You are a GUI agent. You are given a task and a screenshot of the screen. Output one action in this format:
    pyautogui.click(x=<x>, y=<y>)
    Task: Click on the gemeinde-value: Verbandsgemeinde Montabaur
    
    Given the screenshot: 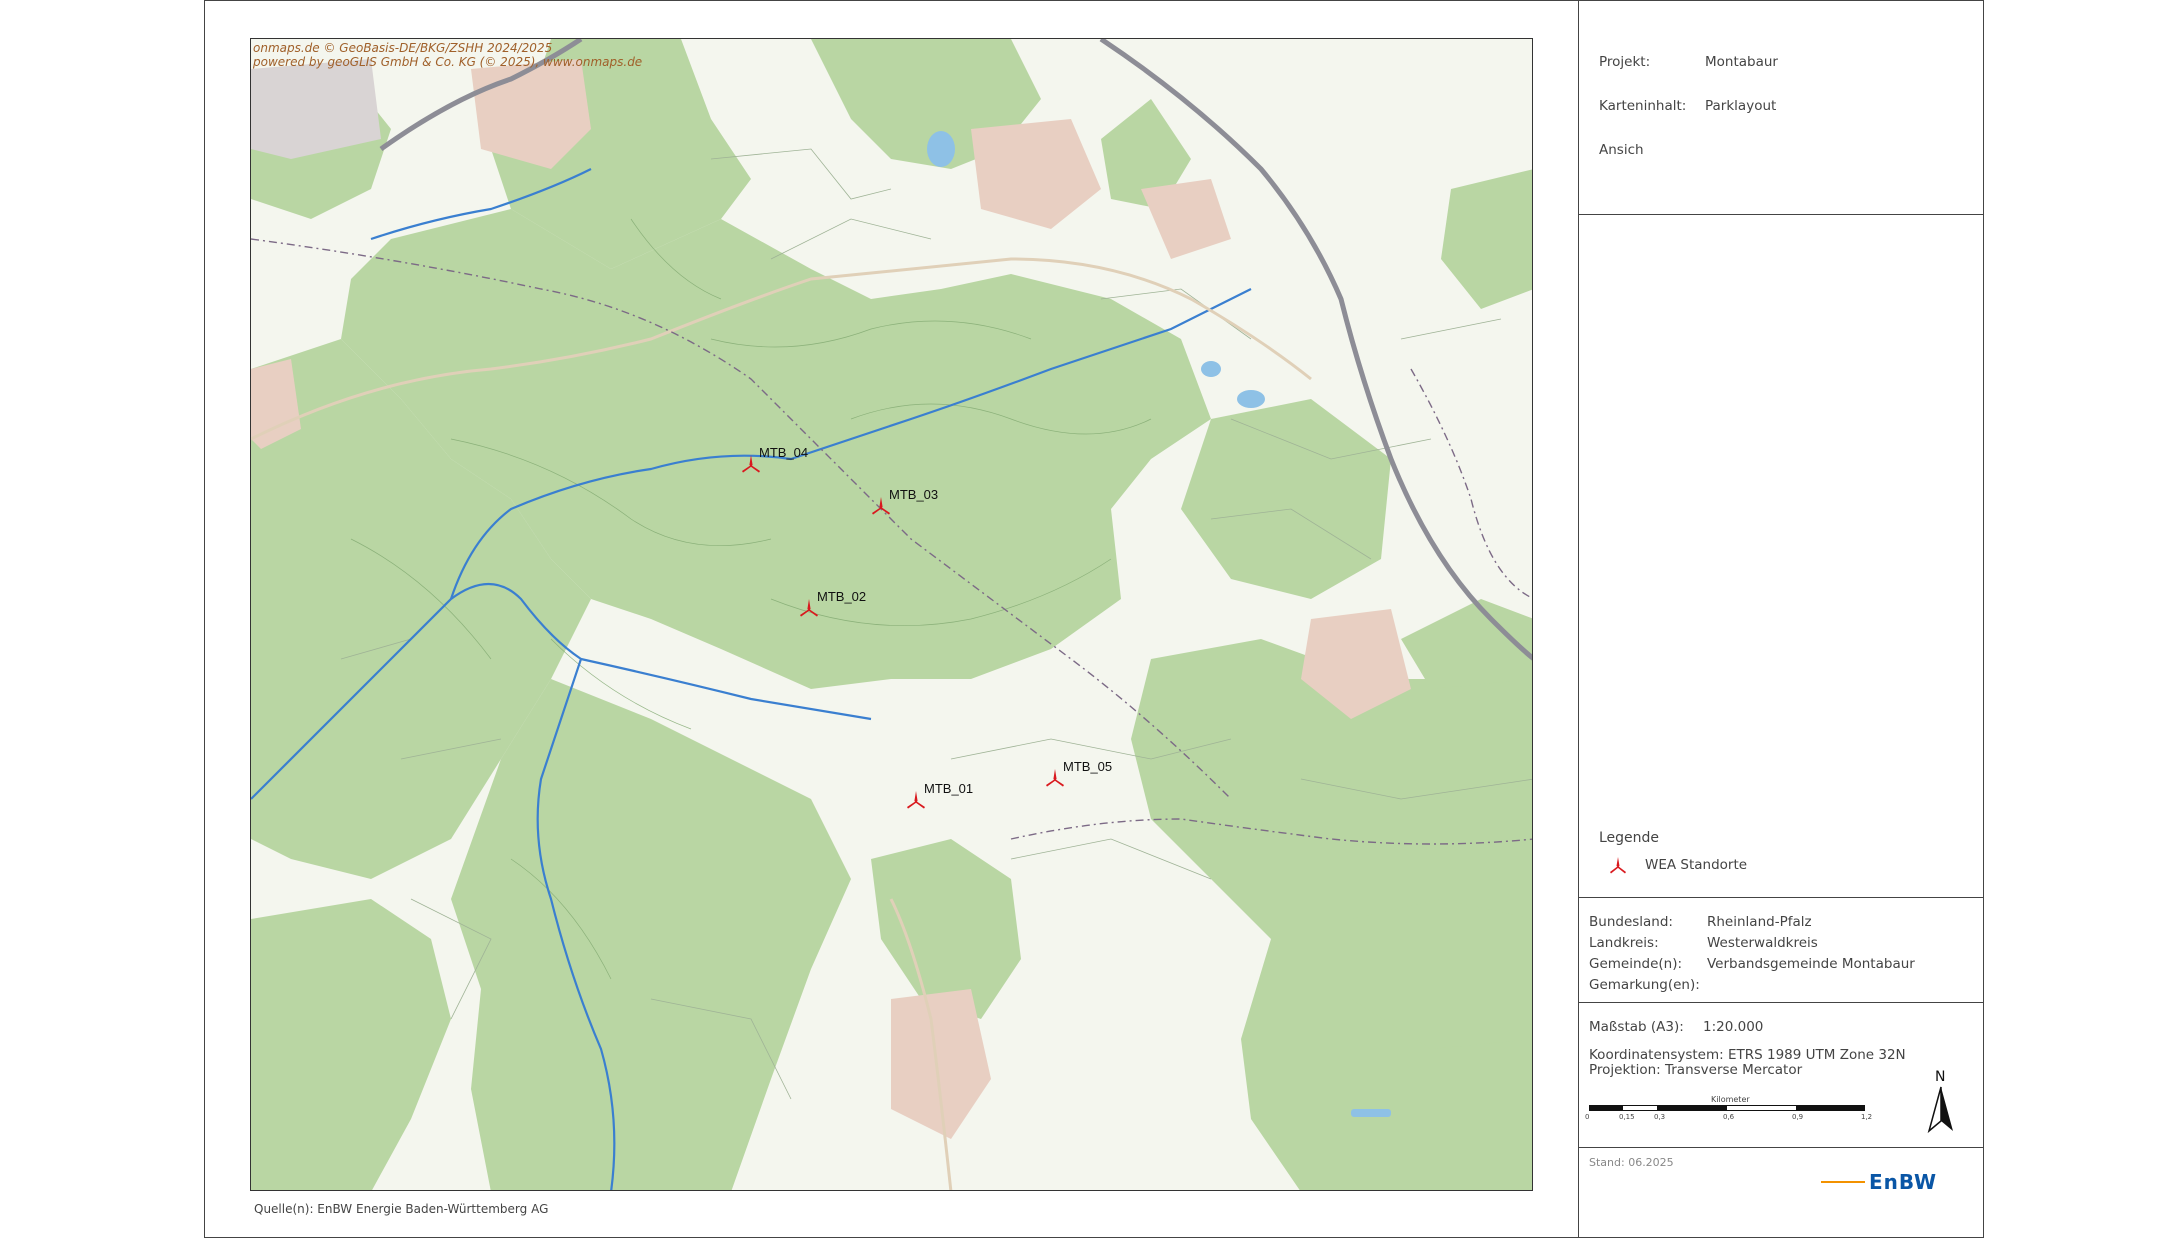 What is the action you would take?
    pyautogui.click(x=1811, y=964)
    